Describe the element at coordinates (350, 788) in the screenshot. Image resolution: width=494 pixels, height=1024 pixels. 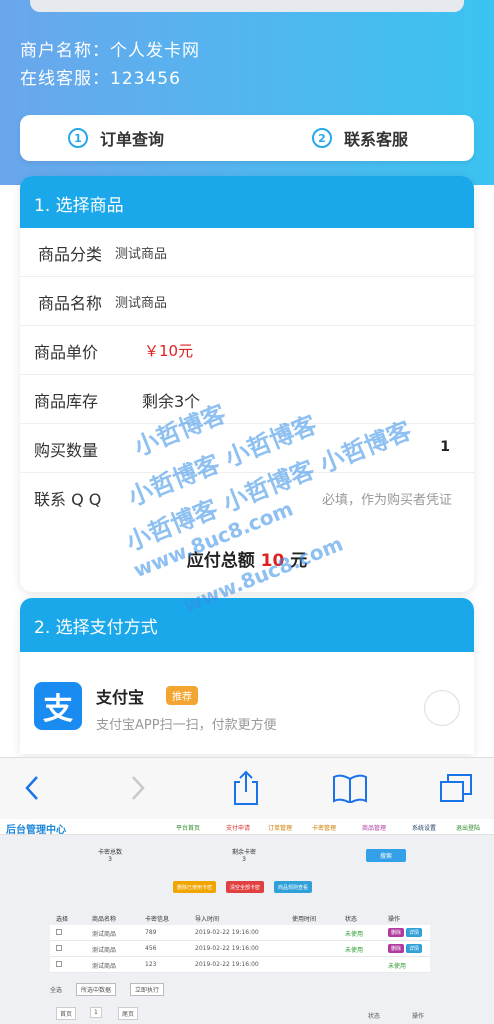
I see `bookmarks-icon` at that location.